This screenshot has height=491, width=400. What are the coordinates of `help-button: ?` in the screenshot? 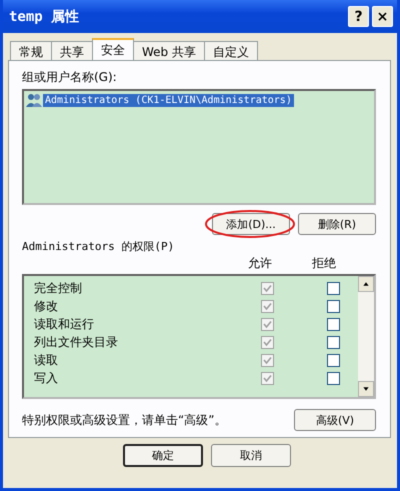 It's located at (358, 16).